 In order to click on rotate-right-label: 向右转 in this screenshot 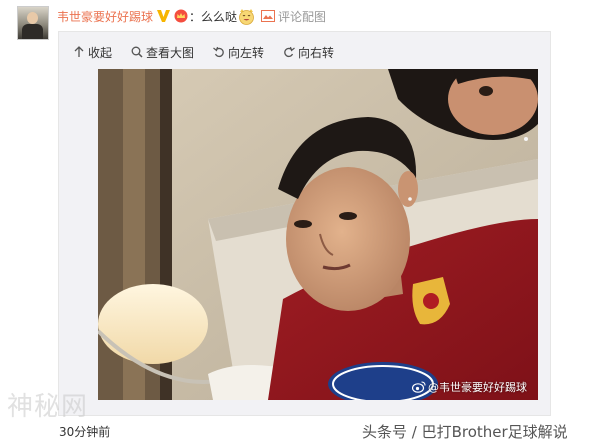, I will do `click(316, 52)`.